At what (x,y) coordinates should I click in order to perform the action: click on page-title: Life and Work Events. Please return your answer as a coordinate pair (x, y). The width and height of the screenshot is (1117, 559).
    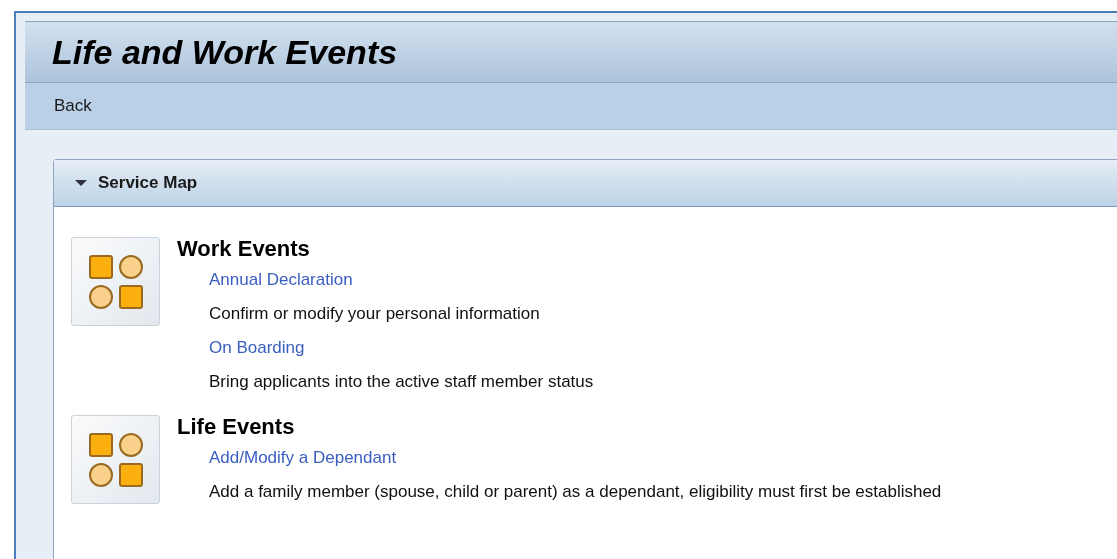
    Looking at the image, I should click on (225, 52).